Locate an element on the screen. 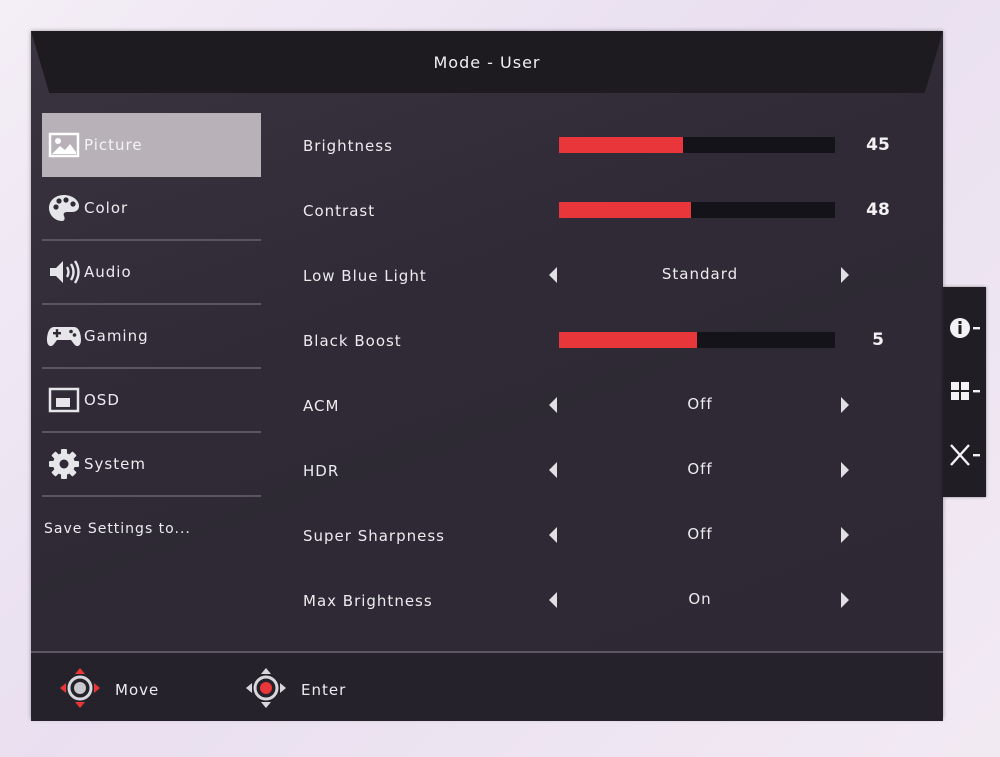 The image size is (1000, 757). max-brightness-value: On is located at coordinates (700, 599).